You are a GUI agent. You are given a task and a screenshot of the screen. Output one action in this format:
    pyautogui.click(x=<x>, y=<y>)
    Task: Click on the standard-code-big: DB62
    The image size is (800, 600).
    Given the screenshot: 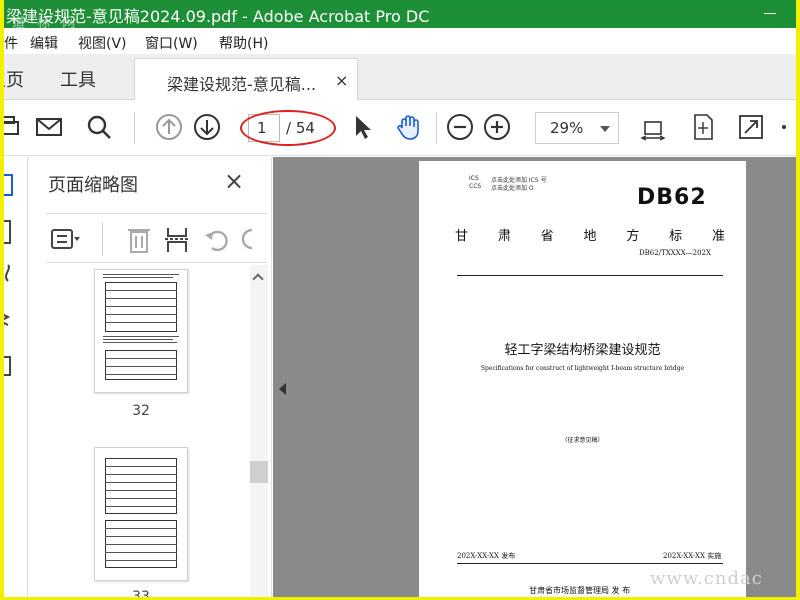 What is the action you would take?
    pyautogui.click(x=672, y=197)
    